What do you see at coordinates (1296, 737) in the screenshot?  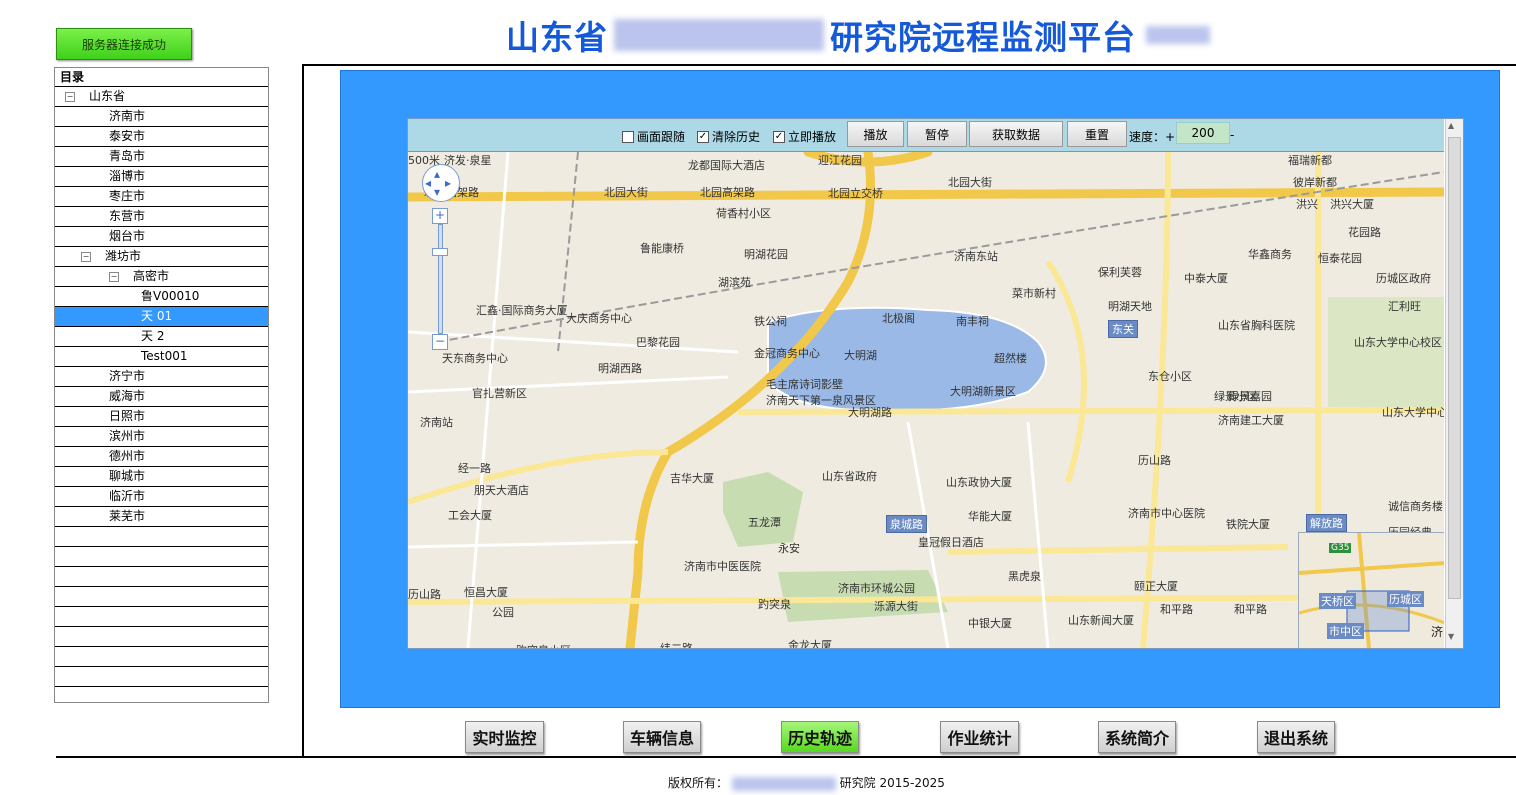 I see `nav-exit-button: 退出系统` at bounding box center [1296, 737].